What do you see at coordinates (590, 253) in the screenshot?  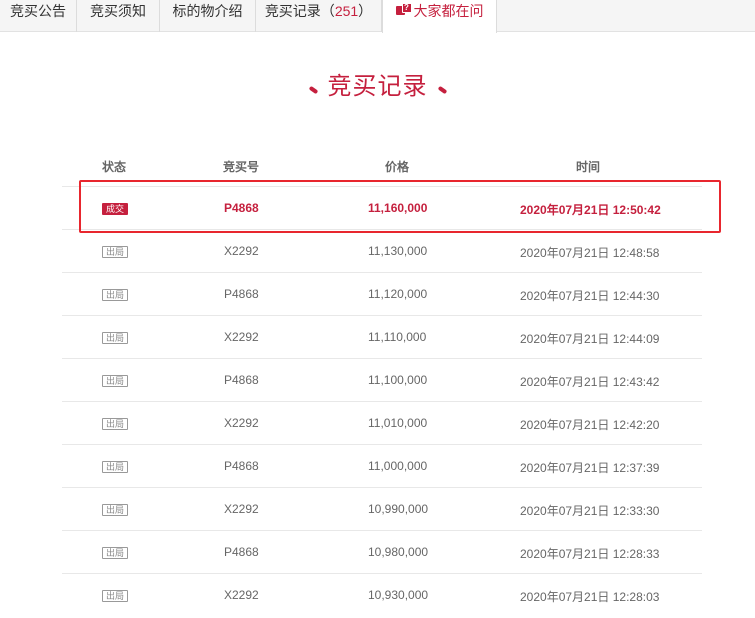 I see `bid-time: 2020年07月21日 12:48:58` at bounding box center [590, 253].